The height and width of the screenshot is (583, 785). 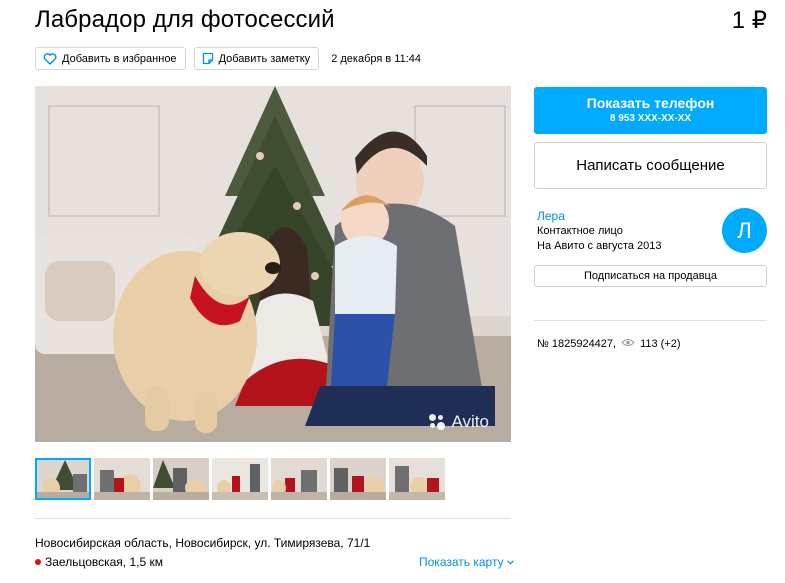 What do you see at coordinates (628, 344) in the screenshot?
I see `eye-icon` at bounding box center [628, 344].